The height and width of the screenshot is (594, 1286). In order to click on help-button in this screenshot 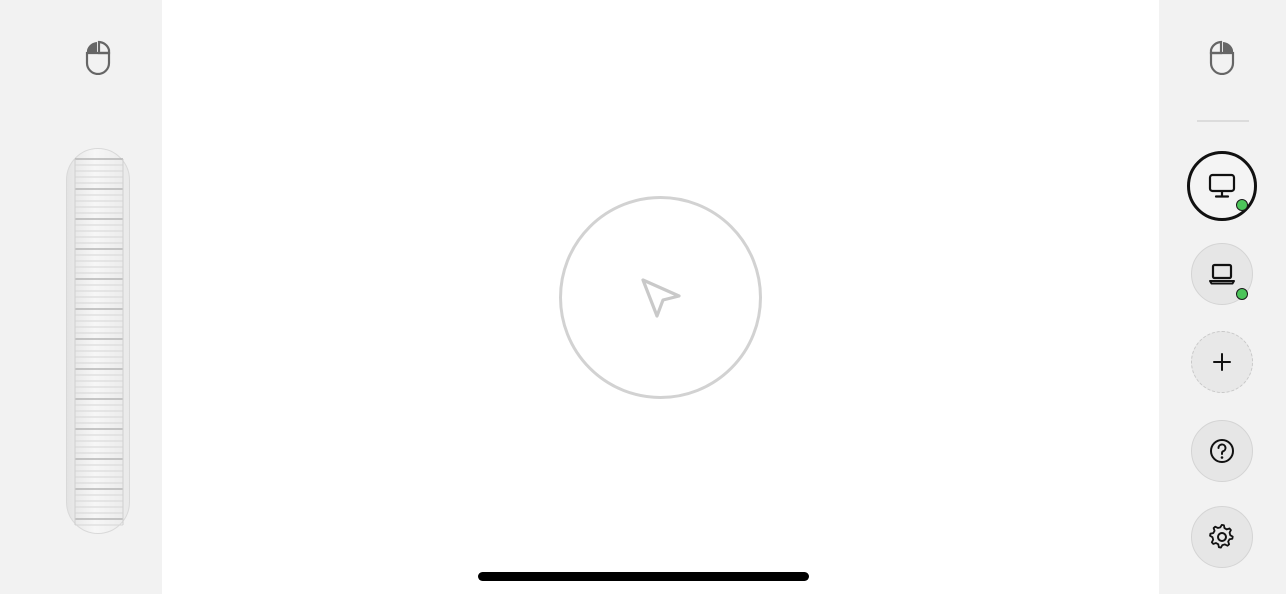, I will do `click(1222, 451)`.